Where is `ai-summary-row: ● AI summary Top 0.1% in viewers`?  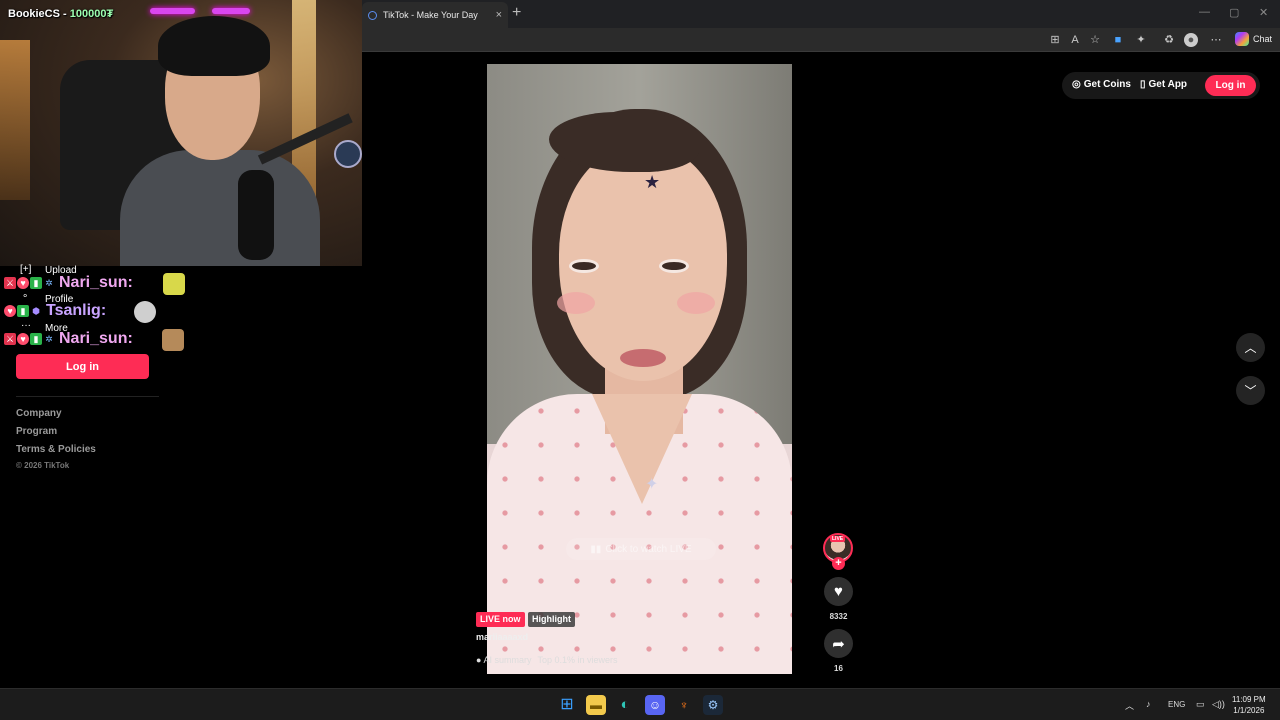 ai-summary-row: ● AI summary Top 0.1% in viewers is located at coordinates (547, 660).